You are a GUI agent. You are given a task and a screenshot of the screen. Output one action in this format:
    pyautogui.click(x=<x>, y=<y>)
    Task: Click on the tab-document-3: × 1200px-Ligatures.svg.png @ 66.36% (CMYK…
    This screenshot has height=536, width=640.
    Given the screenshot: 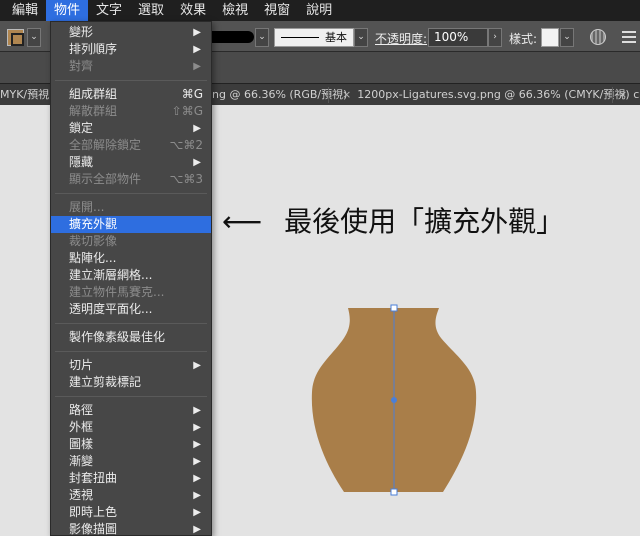 What is the action you would take?
    pyautogui.click(x=486, y=95)
    